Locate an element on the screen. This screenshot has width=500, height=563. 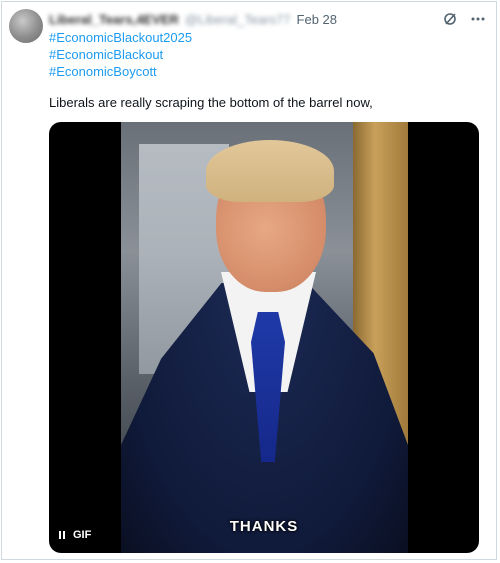
grok-icon is located at coordinates (450, 19).